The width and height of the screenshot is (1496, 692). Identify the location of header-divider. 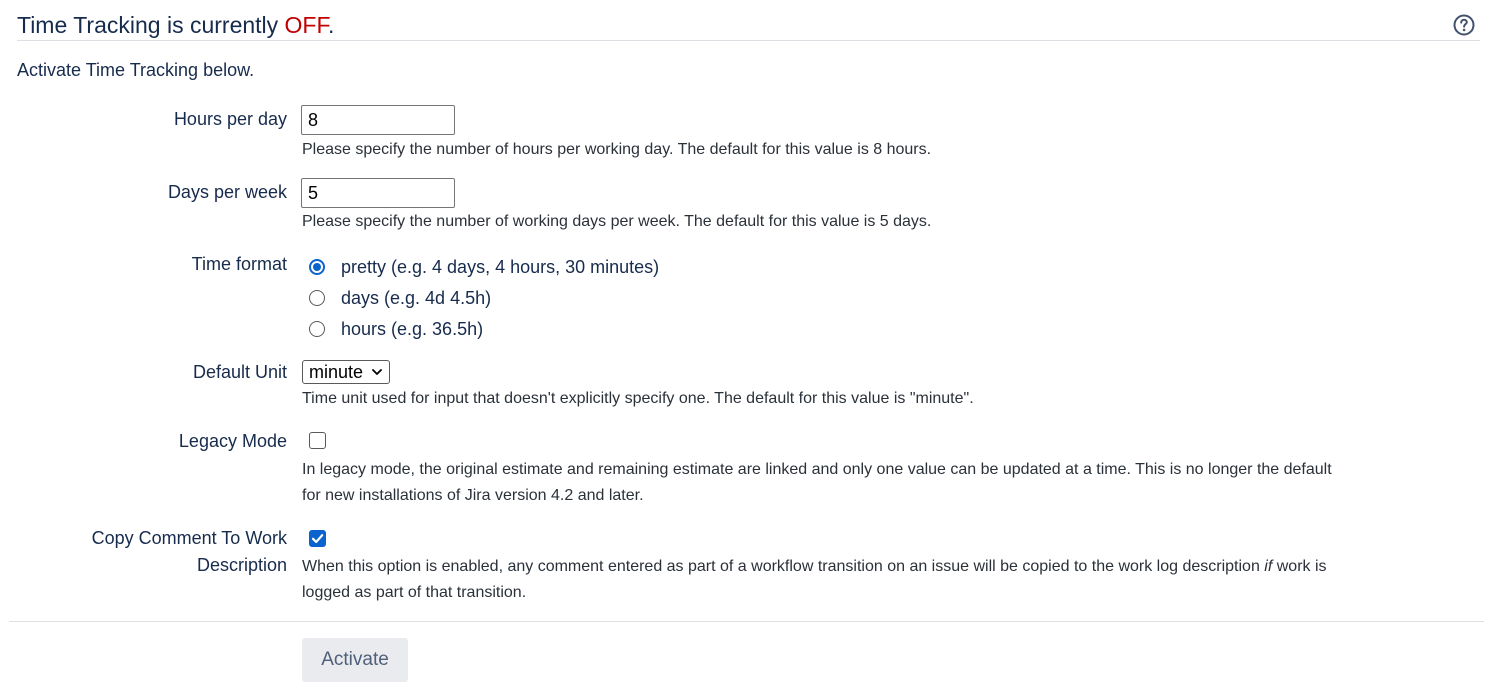
(748, 40).